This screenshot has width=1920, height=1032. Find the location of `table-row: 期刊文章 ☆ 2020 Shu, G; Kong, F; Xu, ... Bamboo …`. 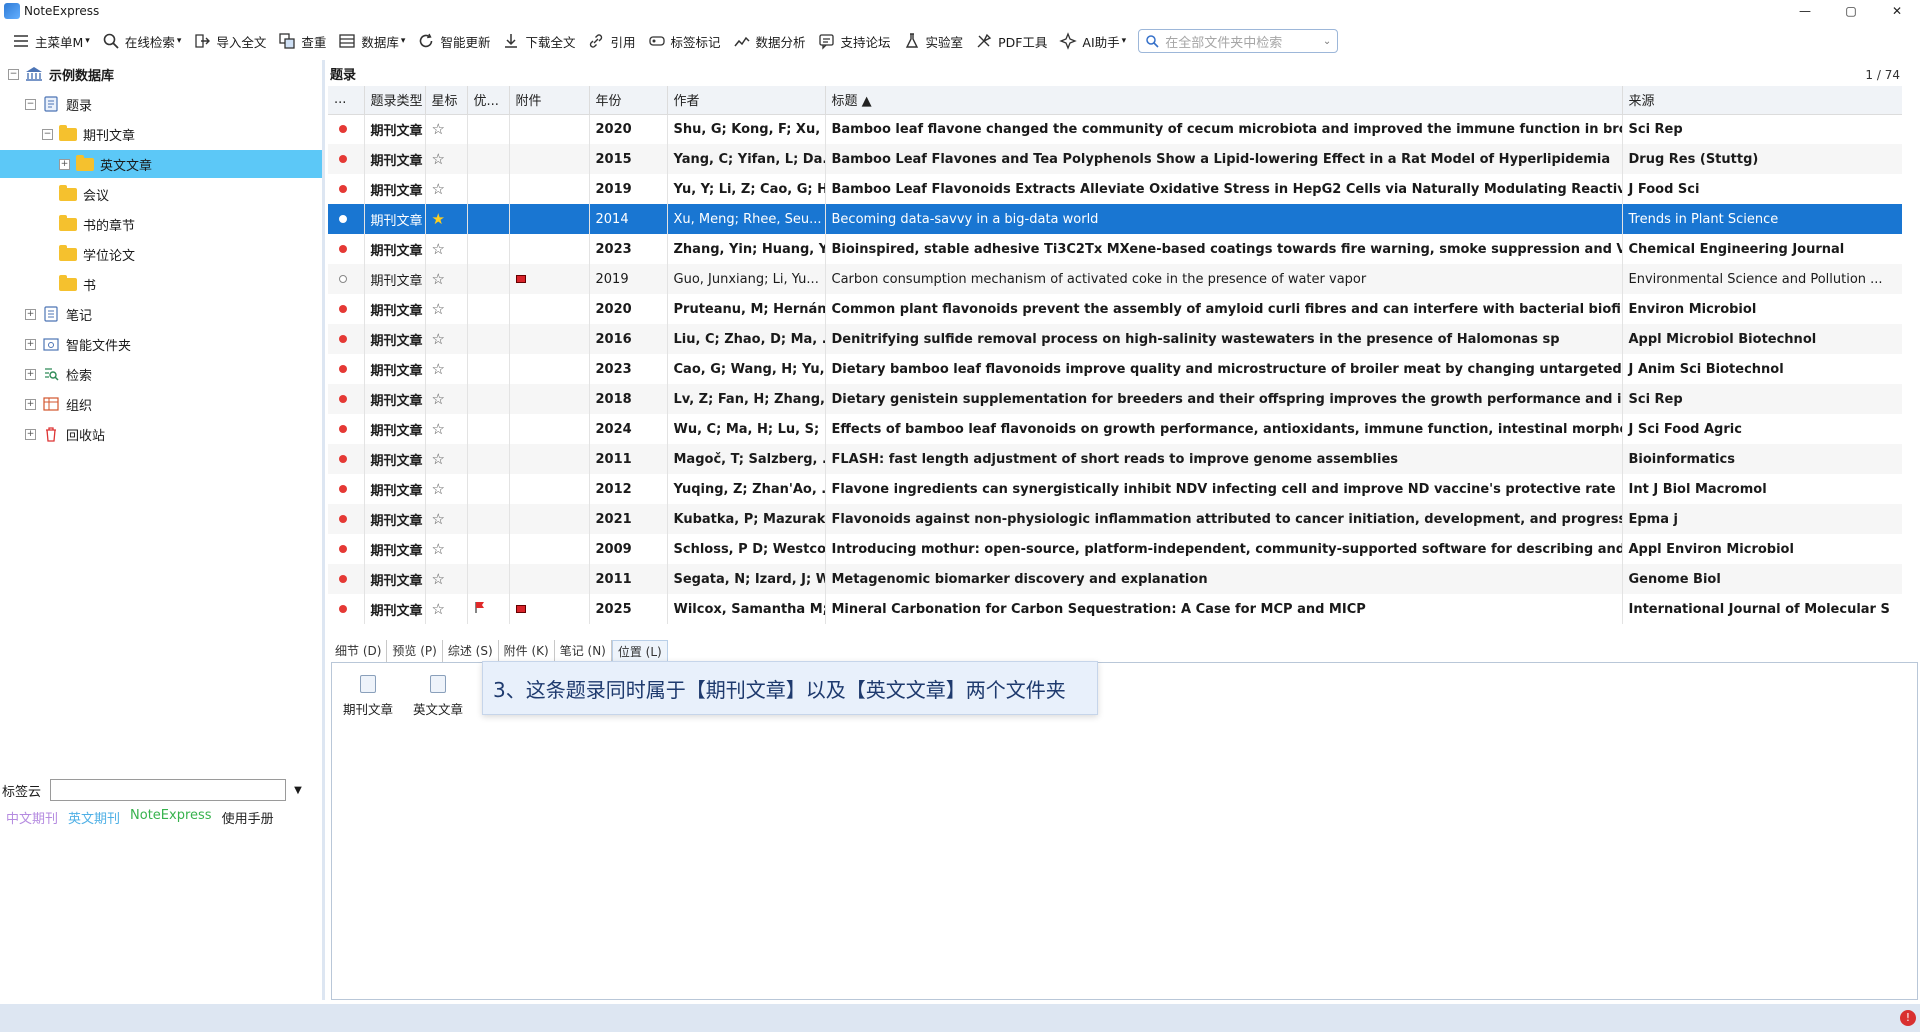

table-row: 期刊文章 ☆ 2020 Shu, G; Kong, F; Xu, ... Bamboo … is located at coordinates (1115, 129).